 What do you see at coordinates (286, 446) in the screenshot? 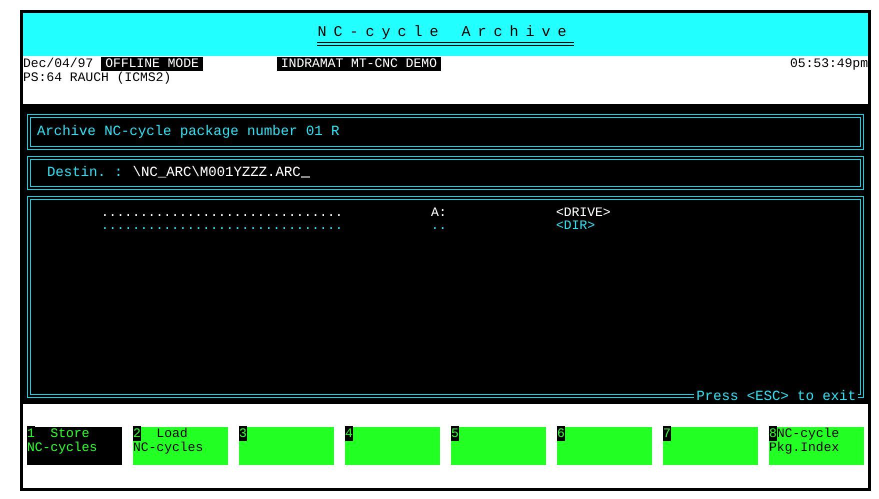
I see `function-key: 3` at bounding box center [286, 446].